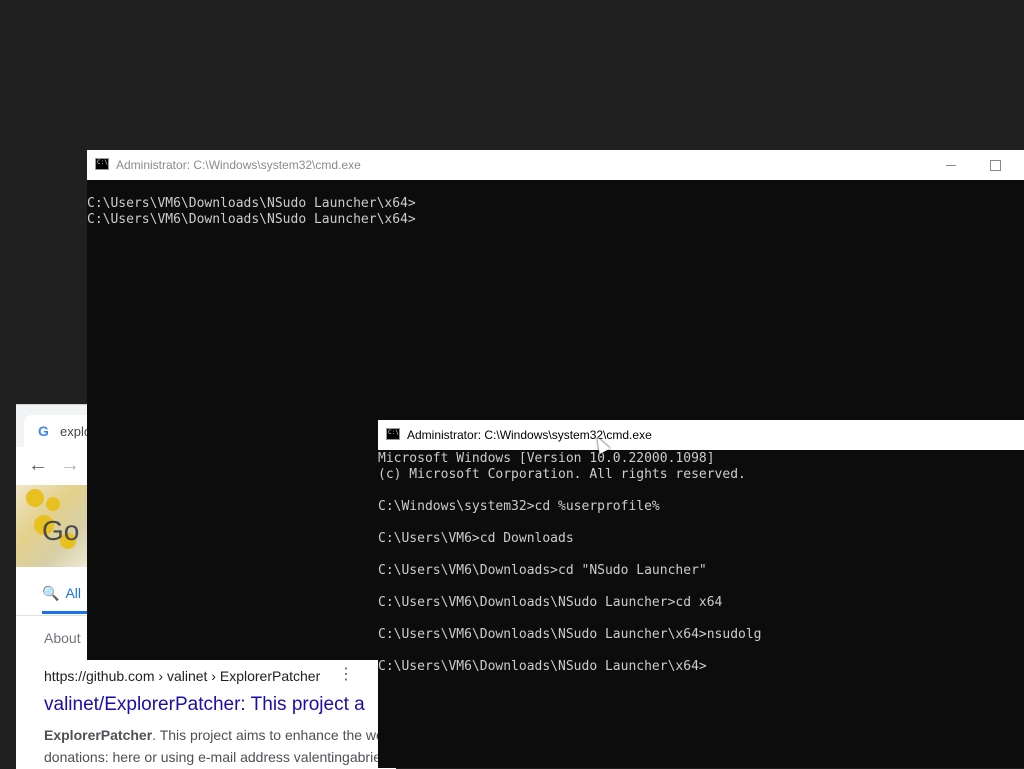 Image resolution: width=1024 pixels, height=769 pixels. I want to click on console-line: C:\Users\VM6>cd Downloads, so click(476, 538).